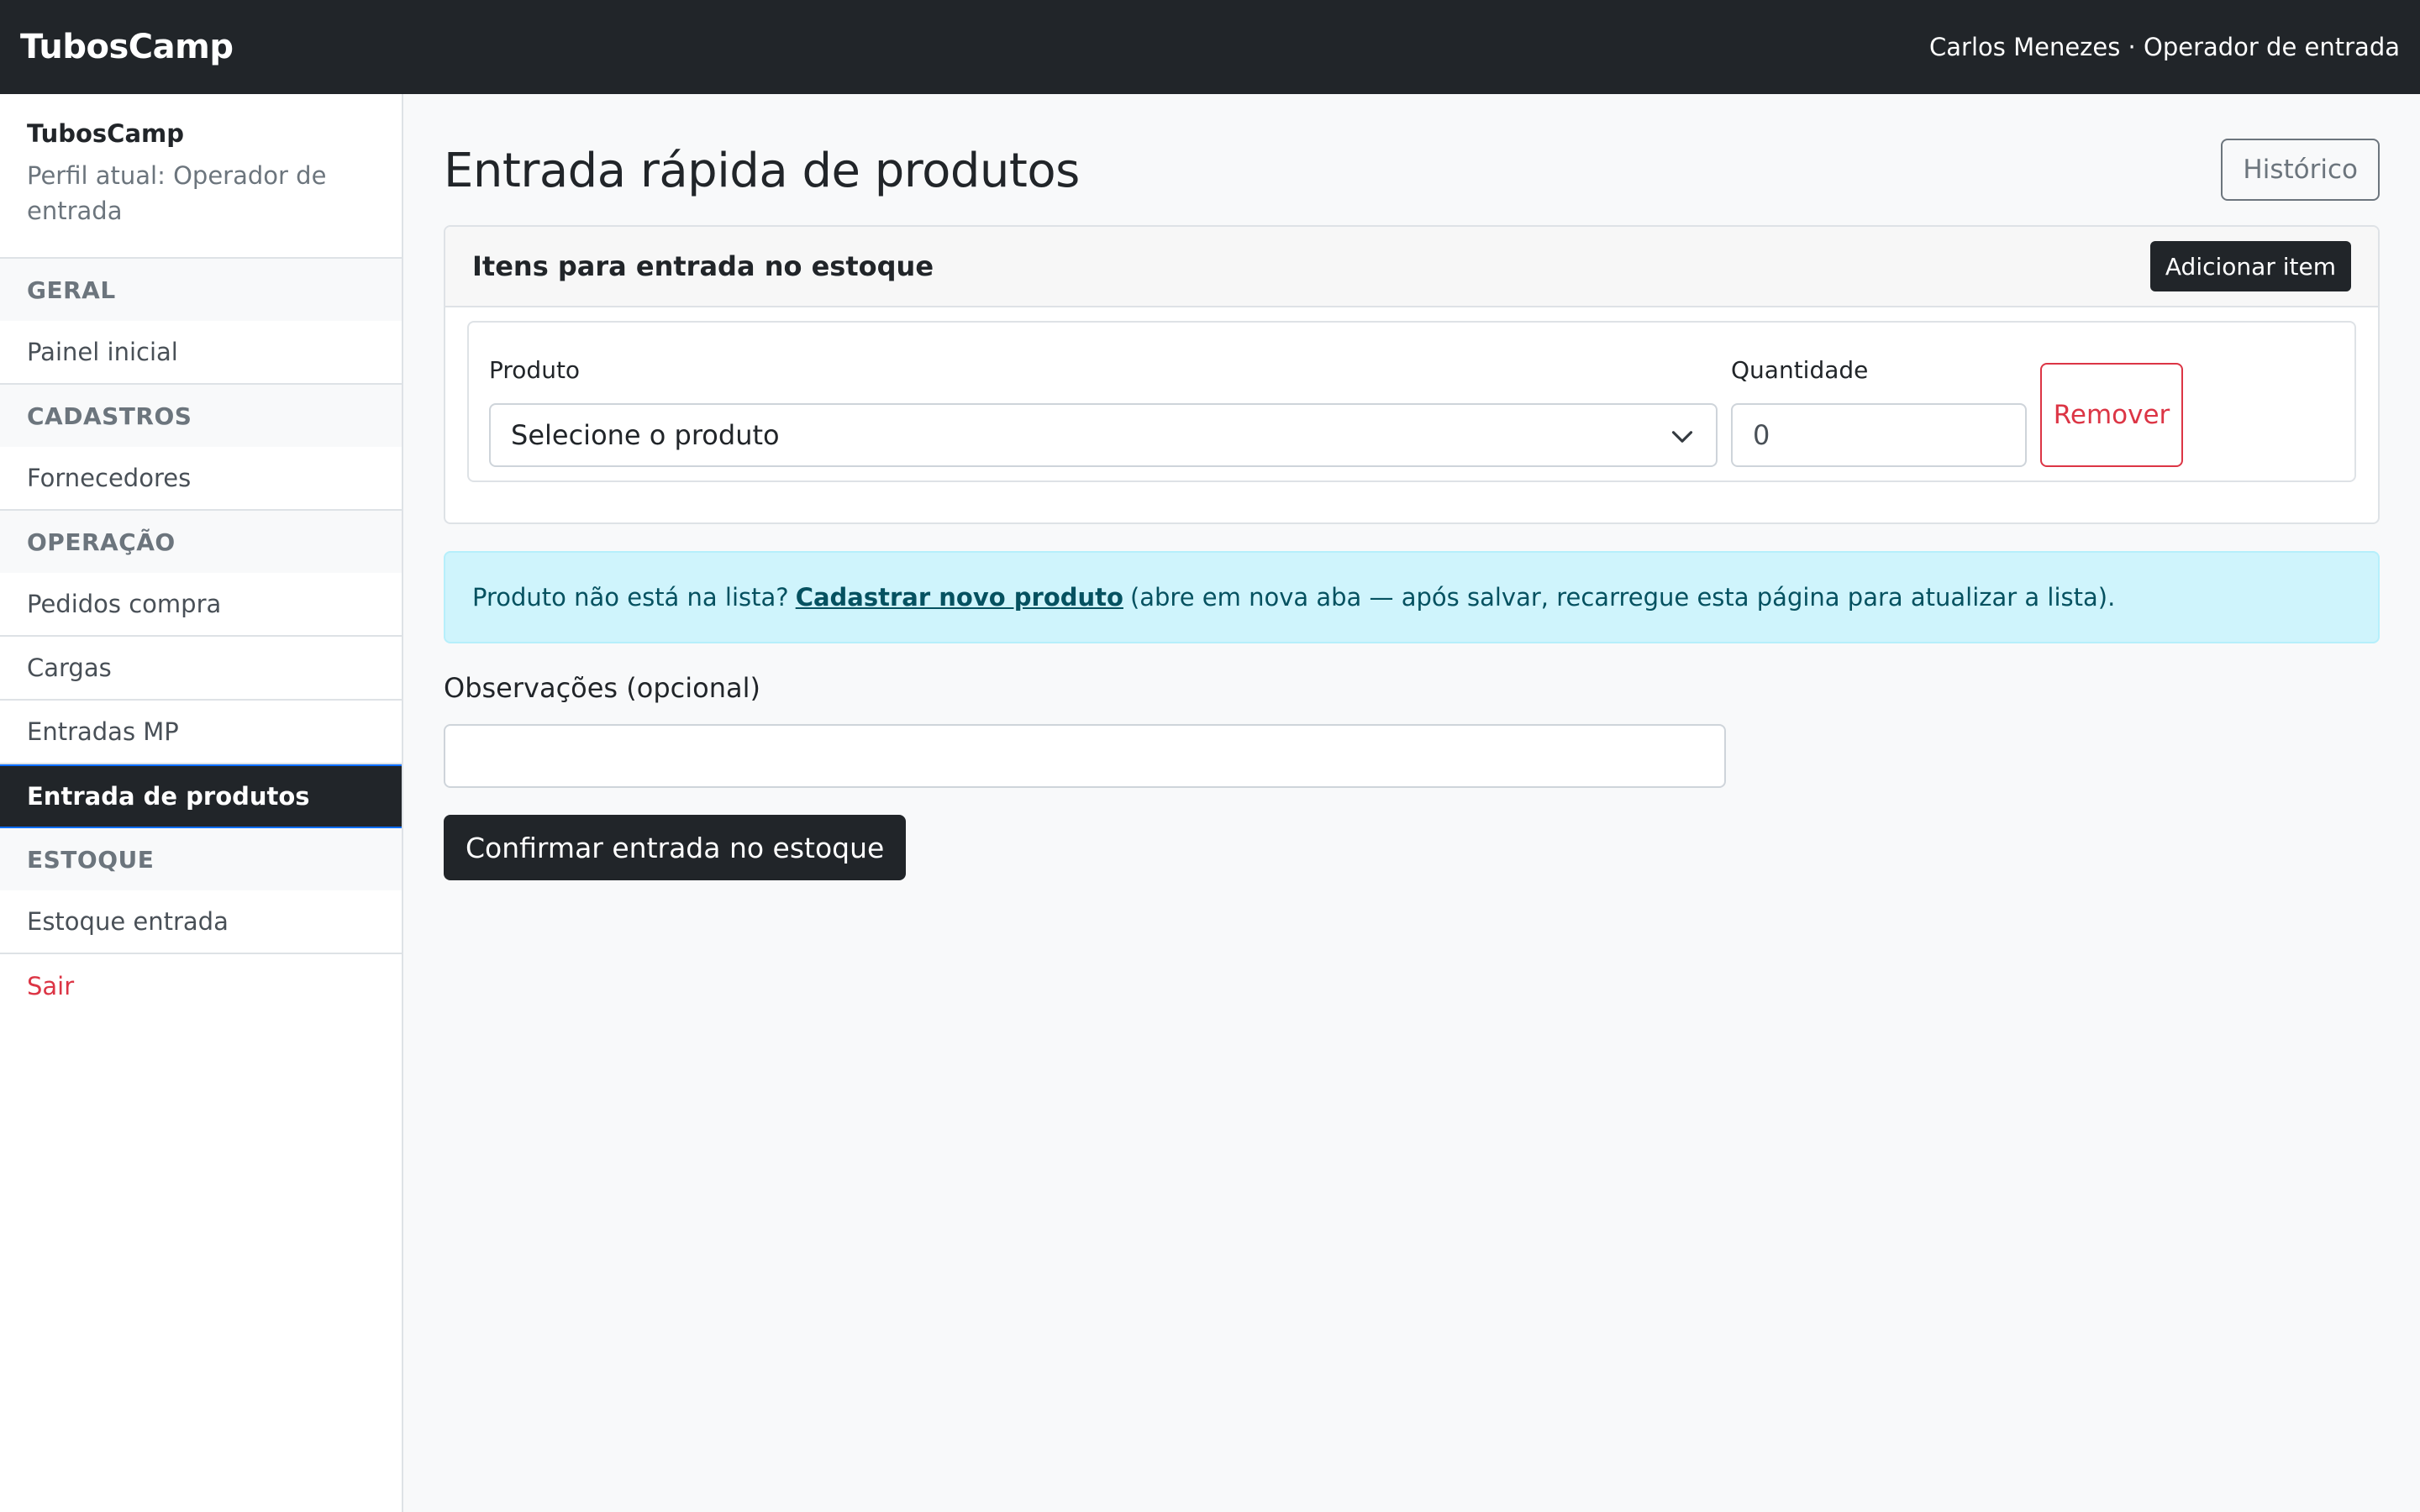 Image resolution: width=2420 pixels, height=1512 pixels. What do you see at coordinates (645, 435) in the screenshot?
I see `product-select-value: Selecione o produto` at bounding box center [645, 435].